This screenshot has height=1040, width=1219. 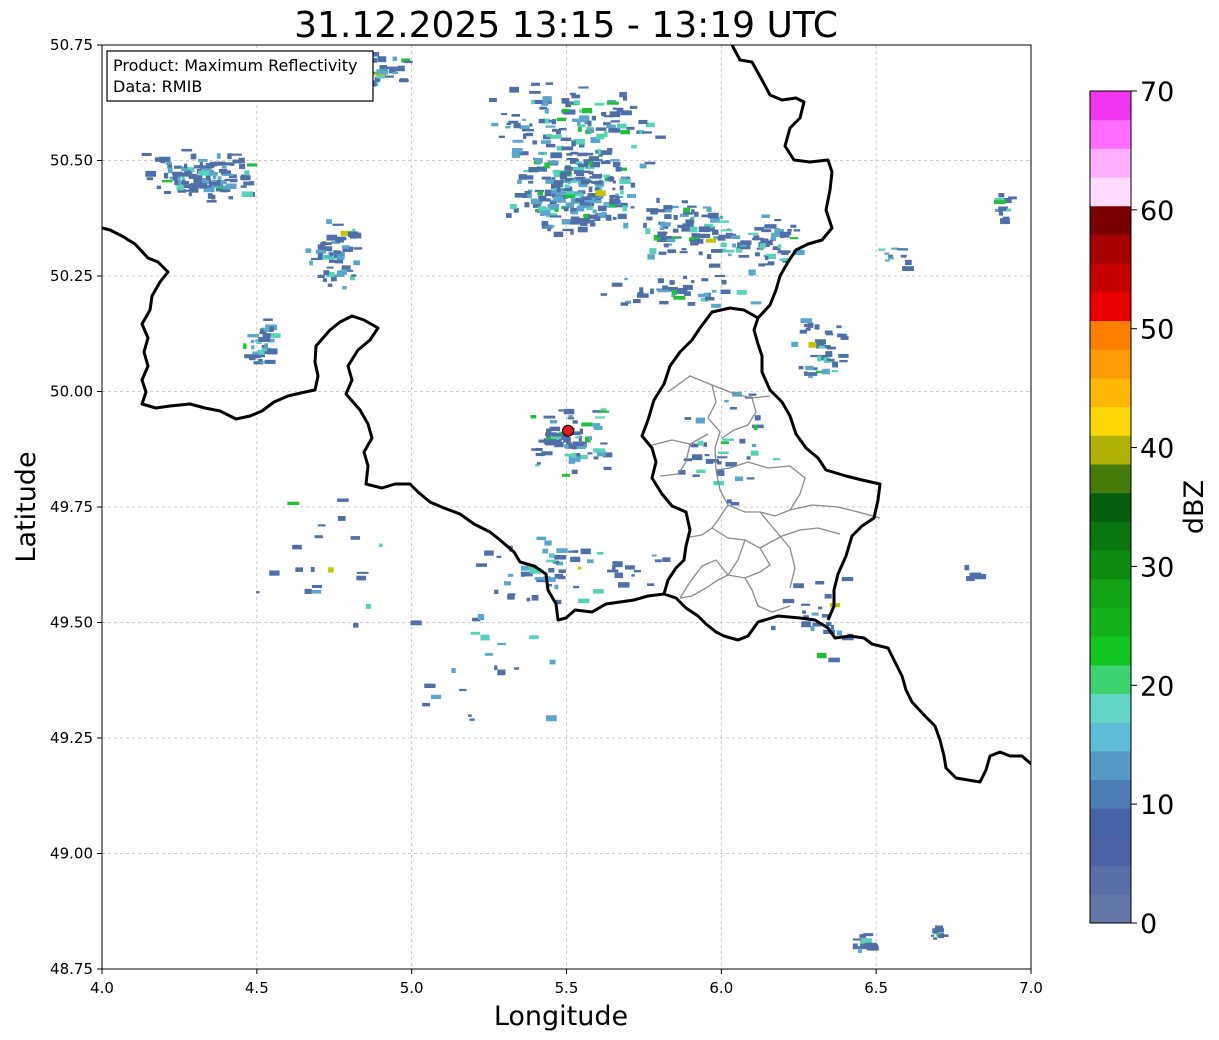 I want to click on x-axis-label: Longitude, so click(x=561, y=1016).